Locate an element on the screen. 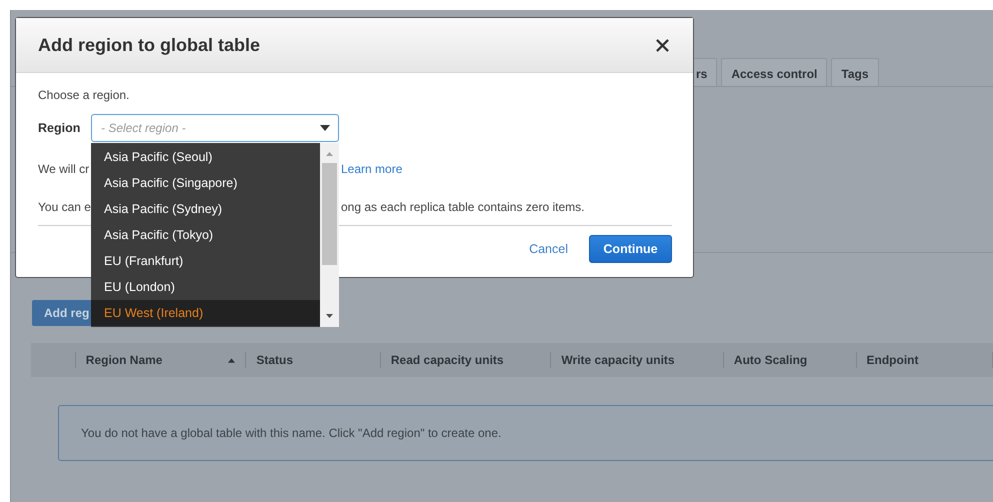  empty-message: You do not have a global table with this name. Click "Add region" to create one. is located at coordinates (291, 433).